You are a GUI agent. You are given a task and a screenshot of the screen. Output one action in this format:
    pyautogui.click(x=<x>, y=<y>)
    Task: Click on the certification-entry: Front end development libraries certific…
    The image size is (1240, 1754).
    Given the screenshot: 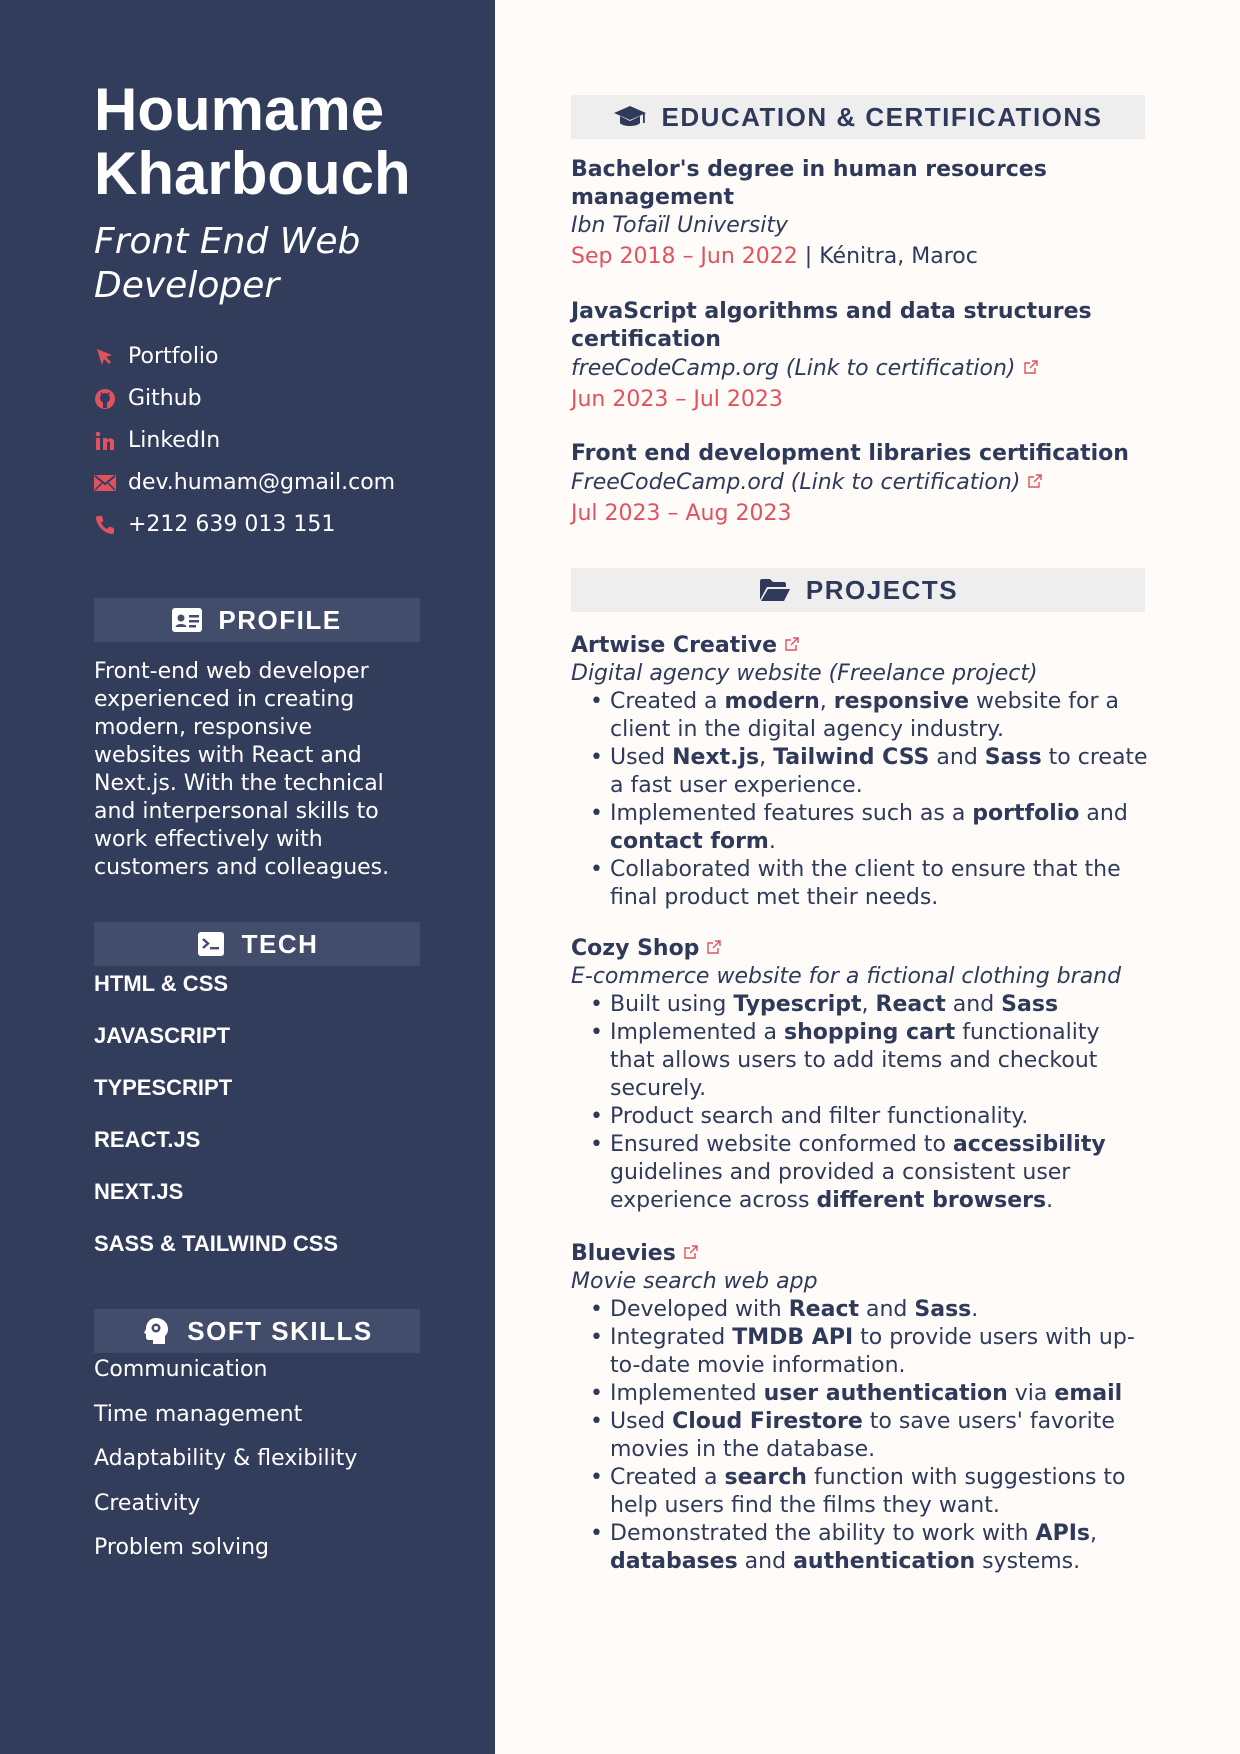 What is the action you would take?
    pyautogui.click(x=861, y=484)
    